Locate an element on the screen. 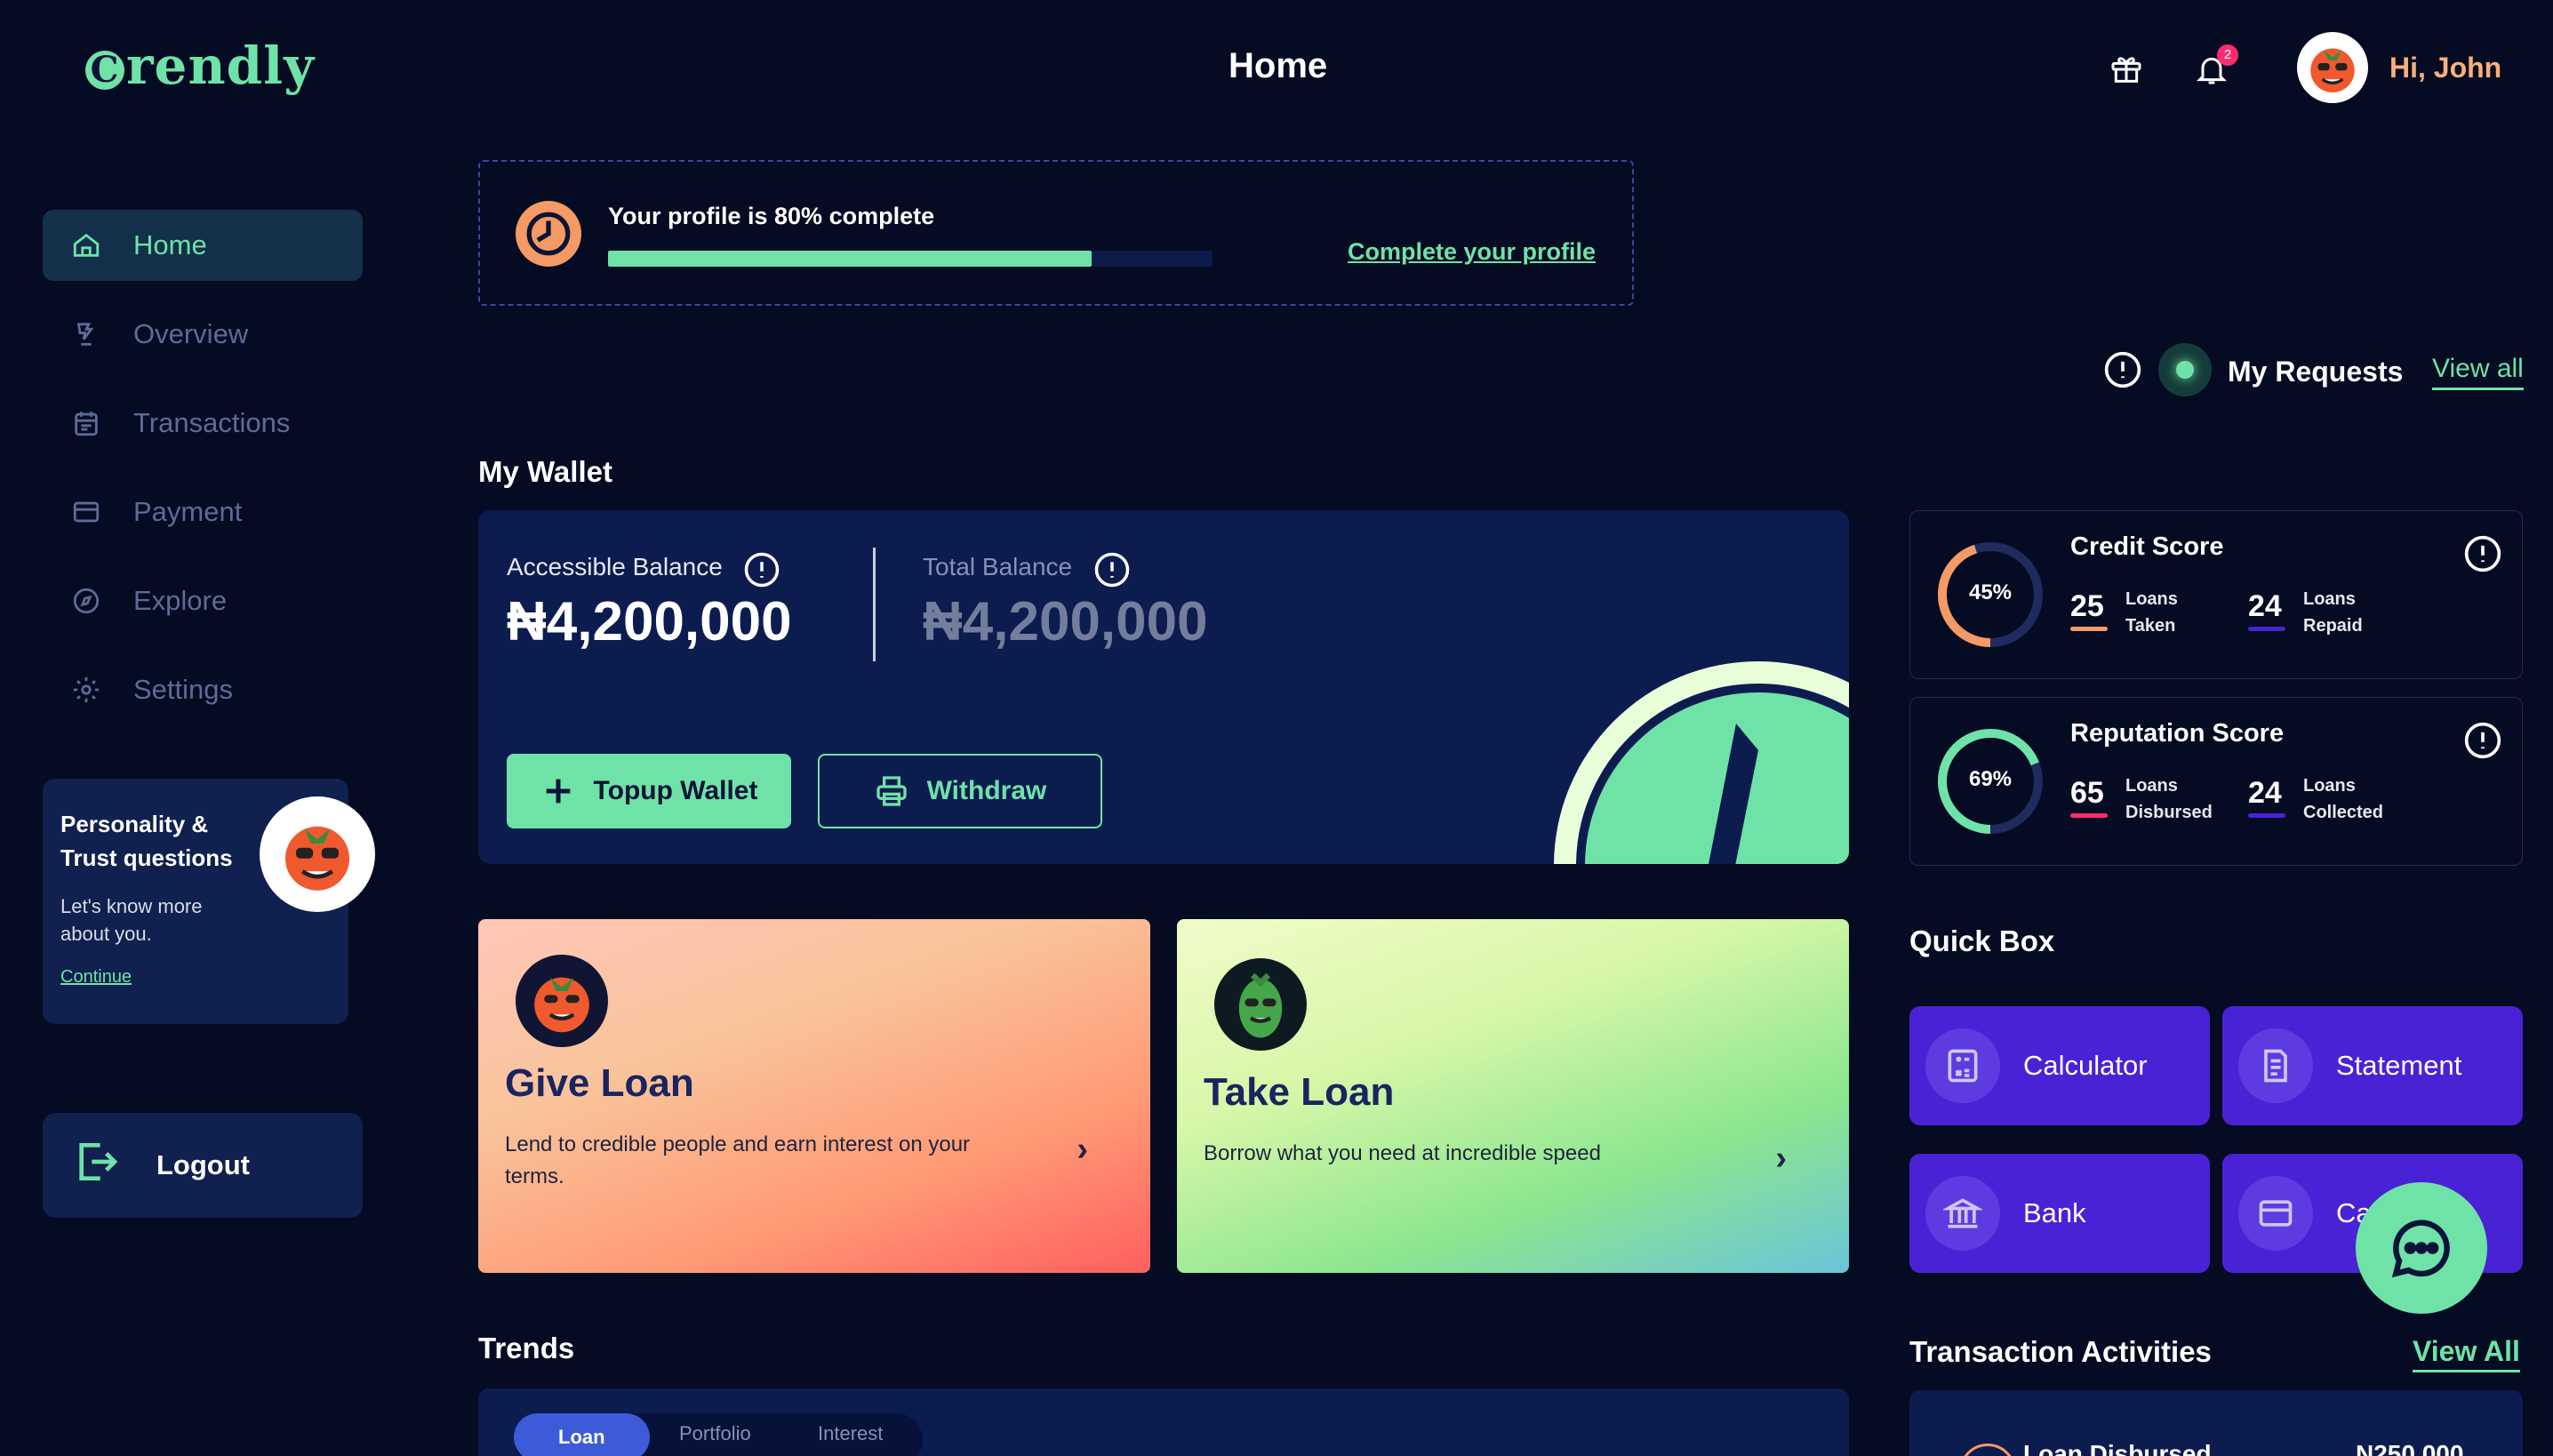  balance-divider is located at coordinates (874, 604).